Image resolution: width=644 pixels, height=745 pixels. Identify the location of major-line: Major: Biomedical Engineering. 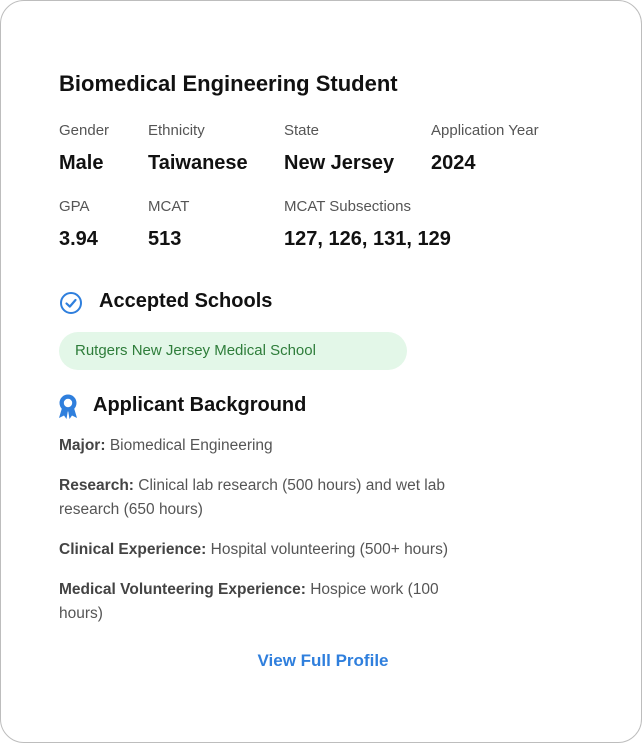
(269, 446).